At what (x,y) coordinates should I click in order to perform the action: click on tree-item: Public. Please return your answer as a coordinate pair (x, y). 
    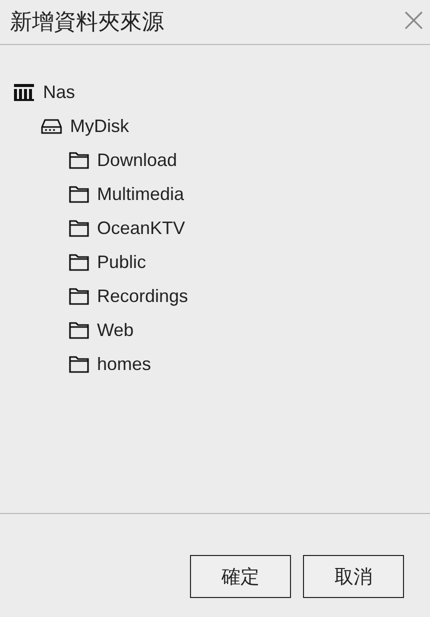
    Looking at the image, I should click on (121, 262).